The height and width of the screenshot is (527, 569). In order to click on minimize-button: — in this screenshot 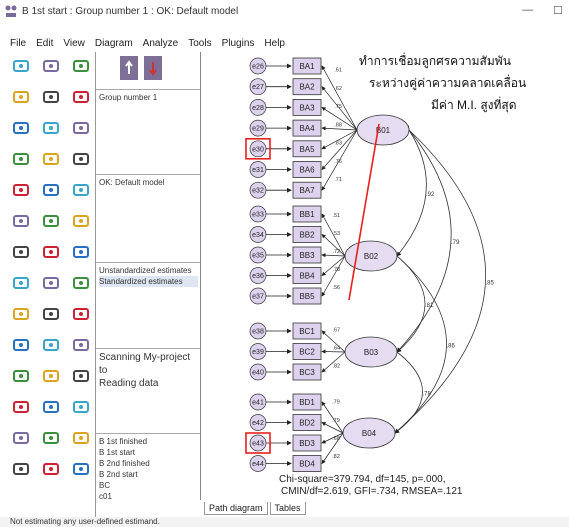, I will do `click(527, 10)`.